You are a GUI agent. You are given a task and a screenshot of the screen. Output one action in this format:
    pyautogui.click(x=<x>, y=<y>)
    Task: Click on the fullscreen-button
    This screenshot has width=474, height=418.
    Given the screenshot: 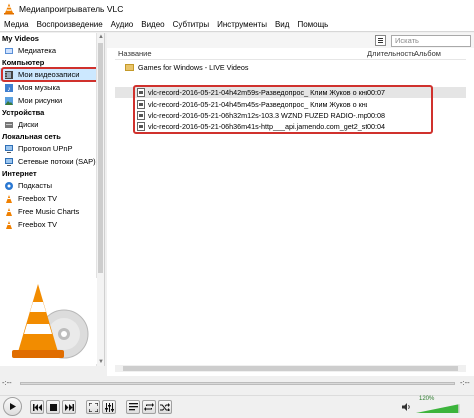 What is the action you would take?
    pyautogui.click(x=93, y=407)
    